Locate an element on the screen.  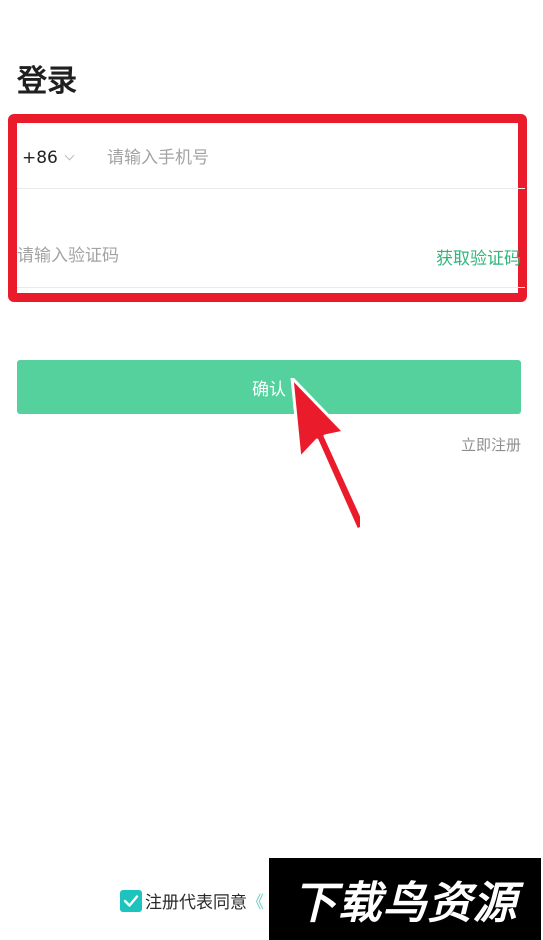
country-code-label: +86 is located at coordinates (40, 158).